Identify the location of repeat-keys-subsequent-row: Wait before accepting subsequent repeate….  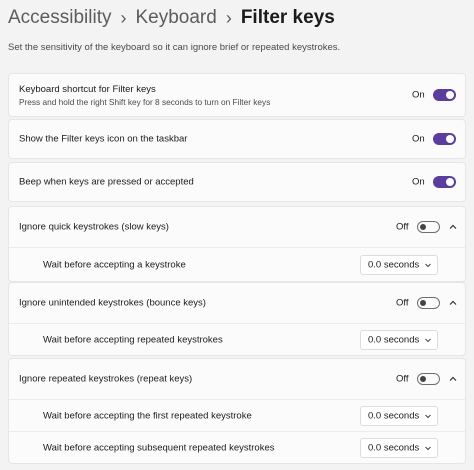
(237, 447).